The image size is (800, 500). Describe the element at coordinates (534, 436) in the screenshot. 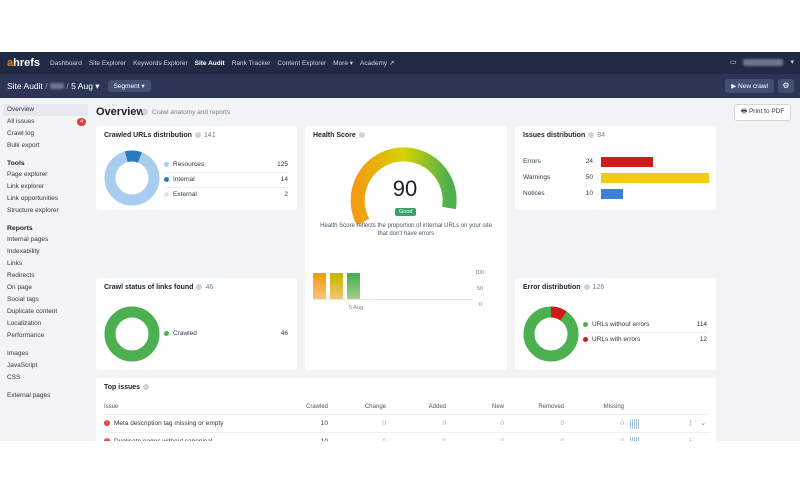

I see `cell-removed: 0` at that location.